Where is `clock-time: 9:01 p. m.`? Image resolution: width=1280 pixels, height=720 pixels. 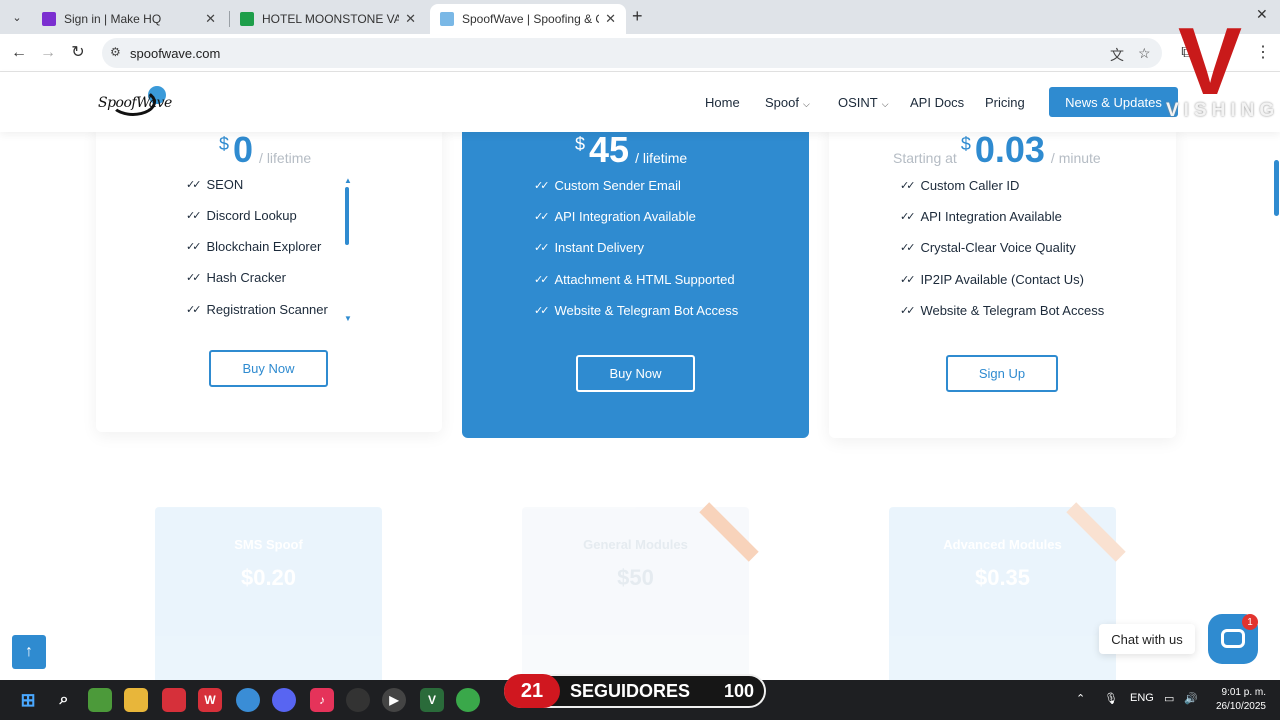
clock-time: 9:01 p. m. is located at coordinates (1243, 692).